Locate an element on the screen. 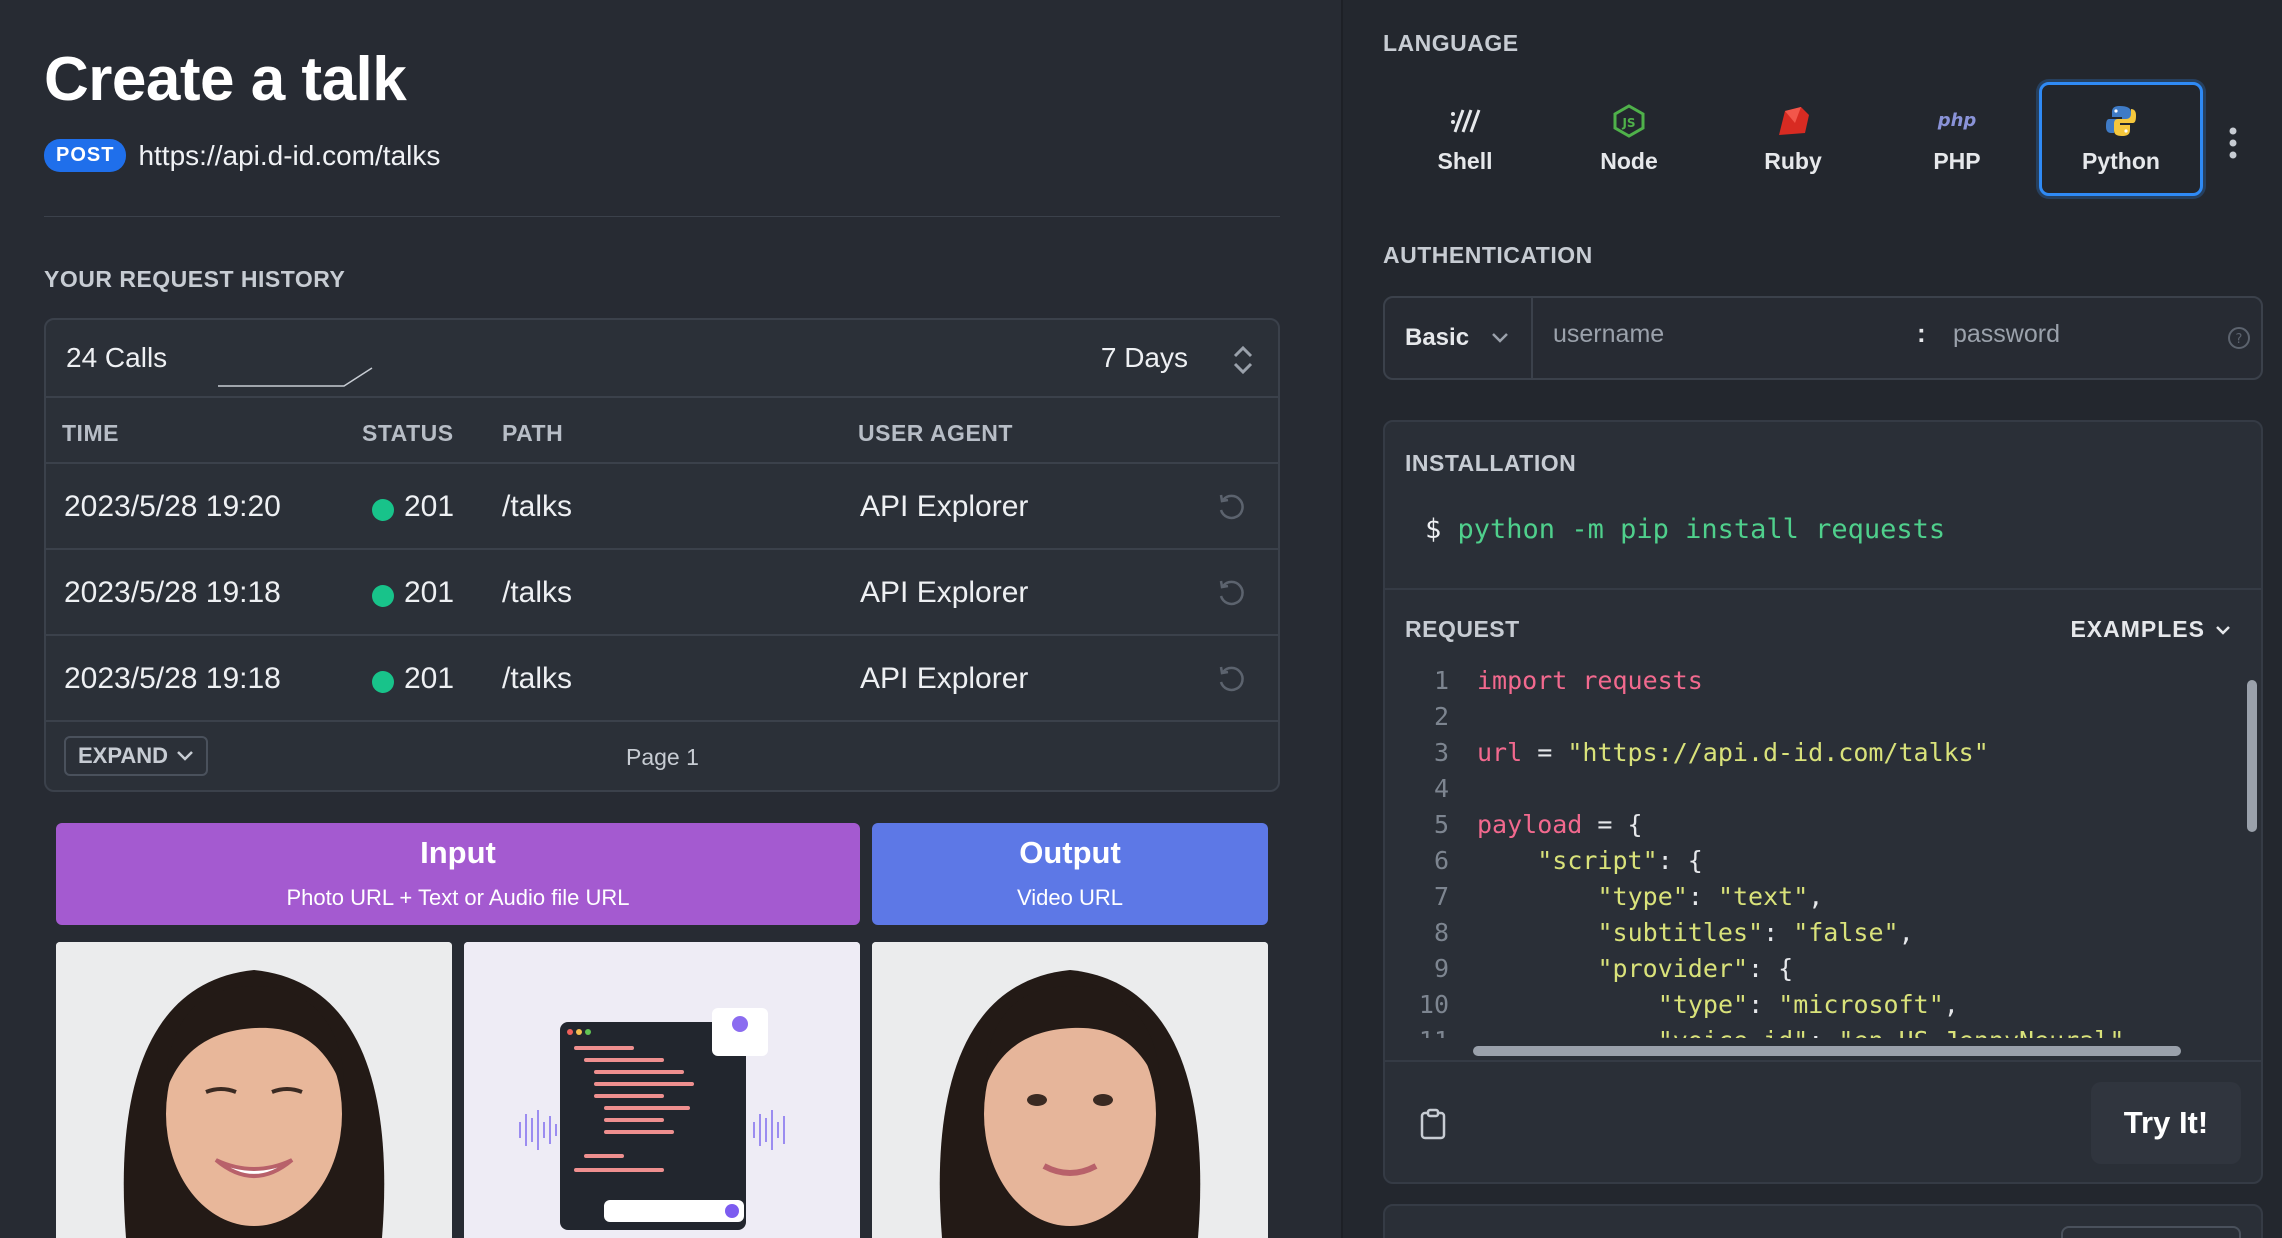 Image resolution: width=2282 pixels, height=1238 pixels. help-icon: ? is located at coordinates (2239, 338).